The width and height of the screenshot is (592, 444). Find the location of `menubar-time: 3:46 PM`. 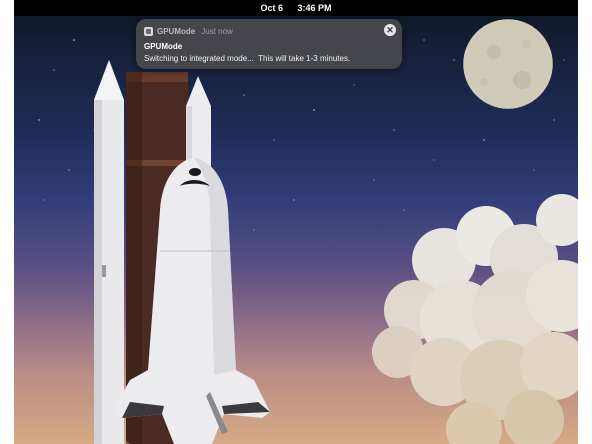

menubar-time: 3:46 PM is located at coordinates (315, 8).